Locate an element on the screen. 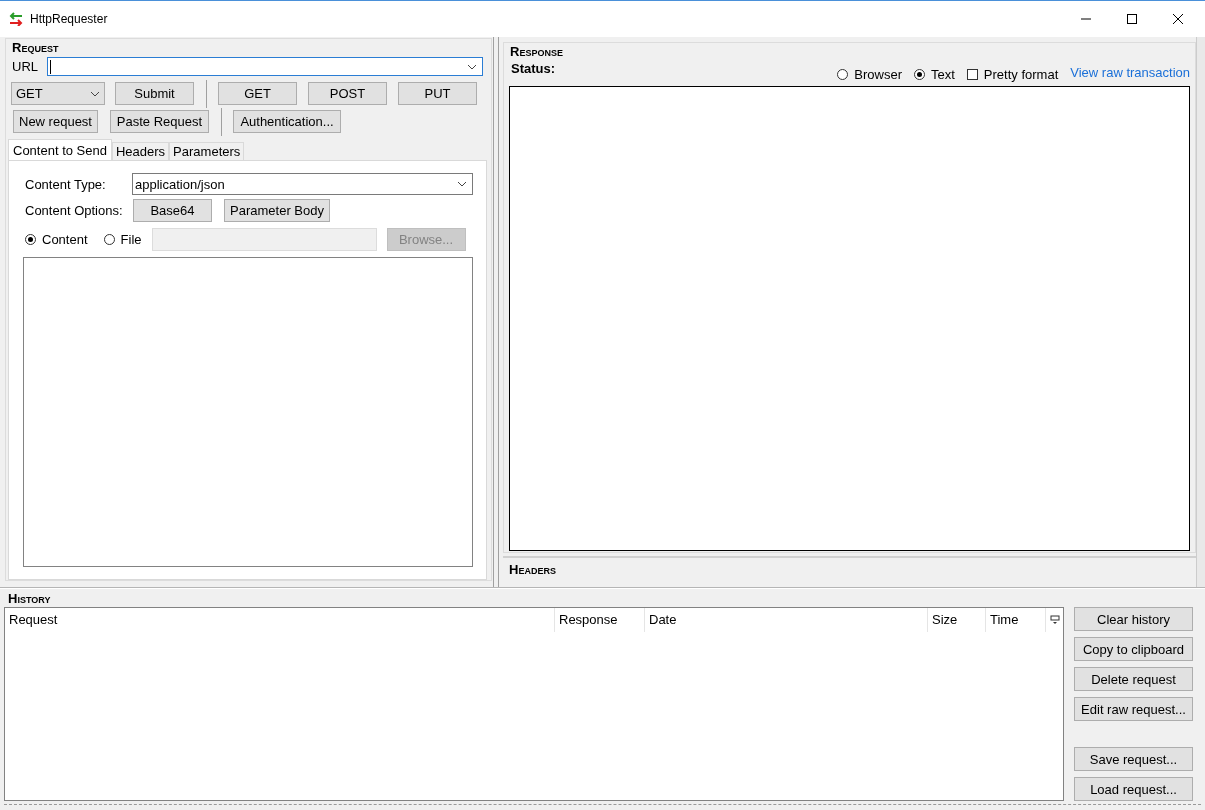 This screenshot has width=1205, height=810. content-type-dropdown: application/json is located at coordinates (302, 184).